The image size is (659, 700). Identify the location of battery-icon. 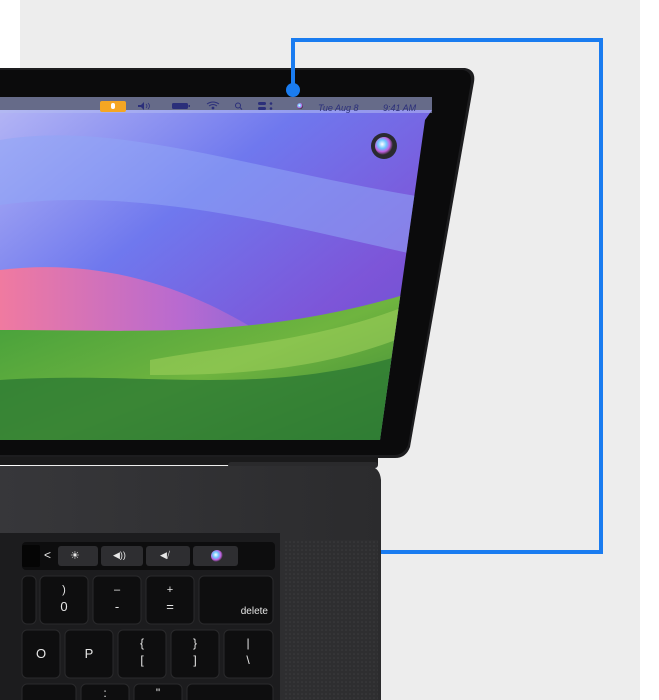
(181, 106).